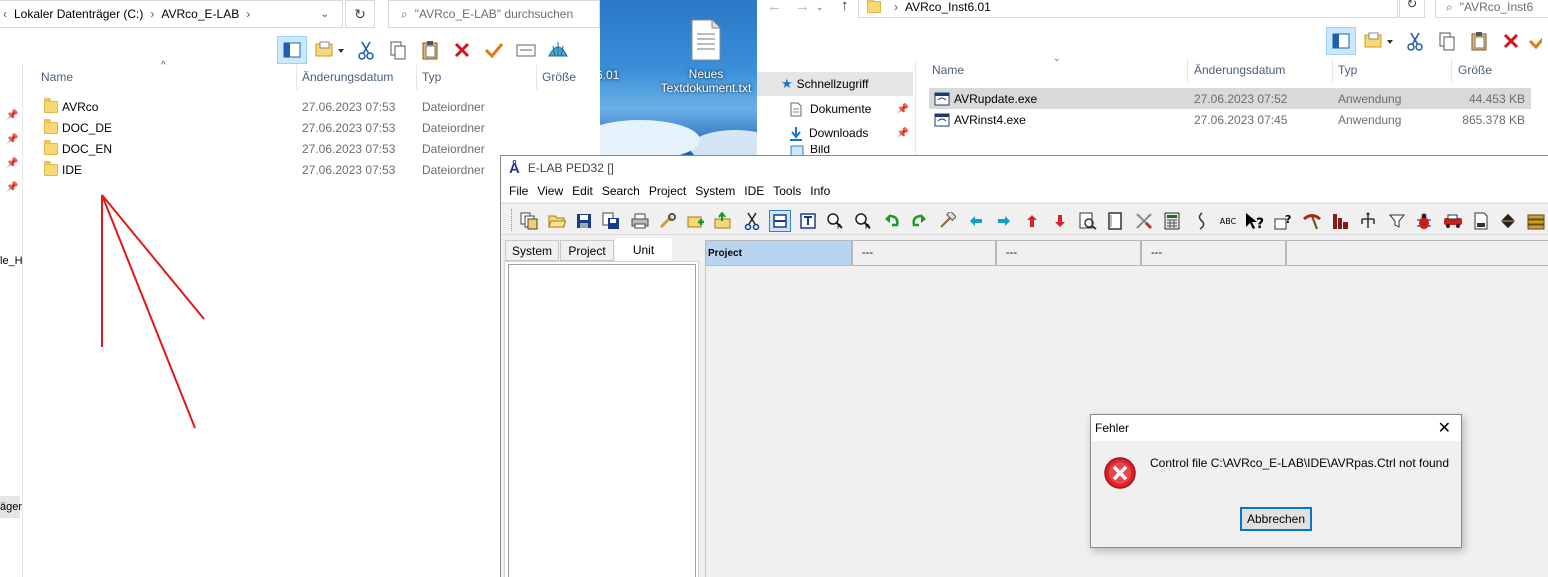 Image resolution: width=1548 pixels, height=577 pixels. Describe the element at coordinates (529, 221) in the screenshot. I see `open-files-button` at that location.